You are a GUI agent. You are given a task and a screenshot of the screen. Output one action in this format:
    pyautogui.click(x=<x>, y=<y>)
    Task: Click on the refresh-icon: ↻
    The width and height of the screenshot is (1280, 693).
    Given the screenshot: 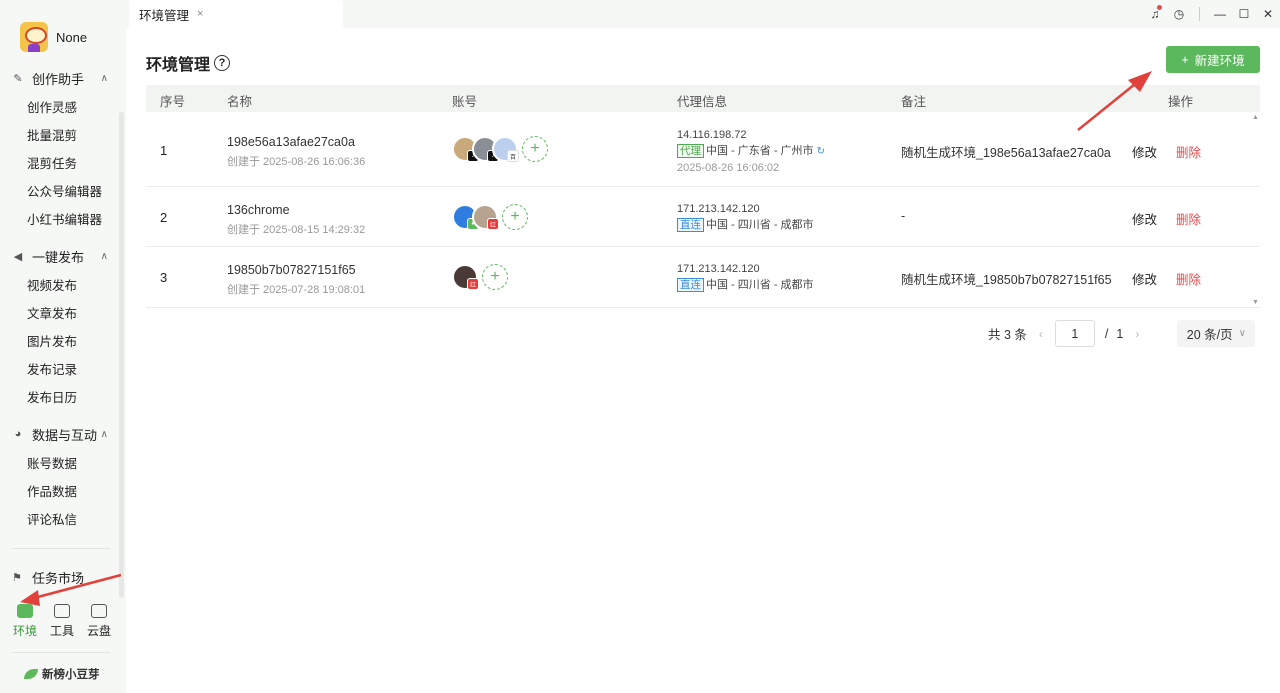 What is the action you would take?
    pyautogui.click(x=821, y=151)
    